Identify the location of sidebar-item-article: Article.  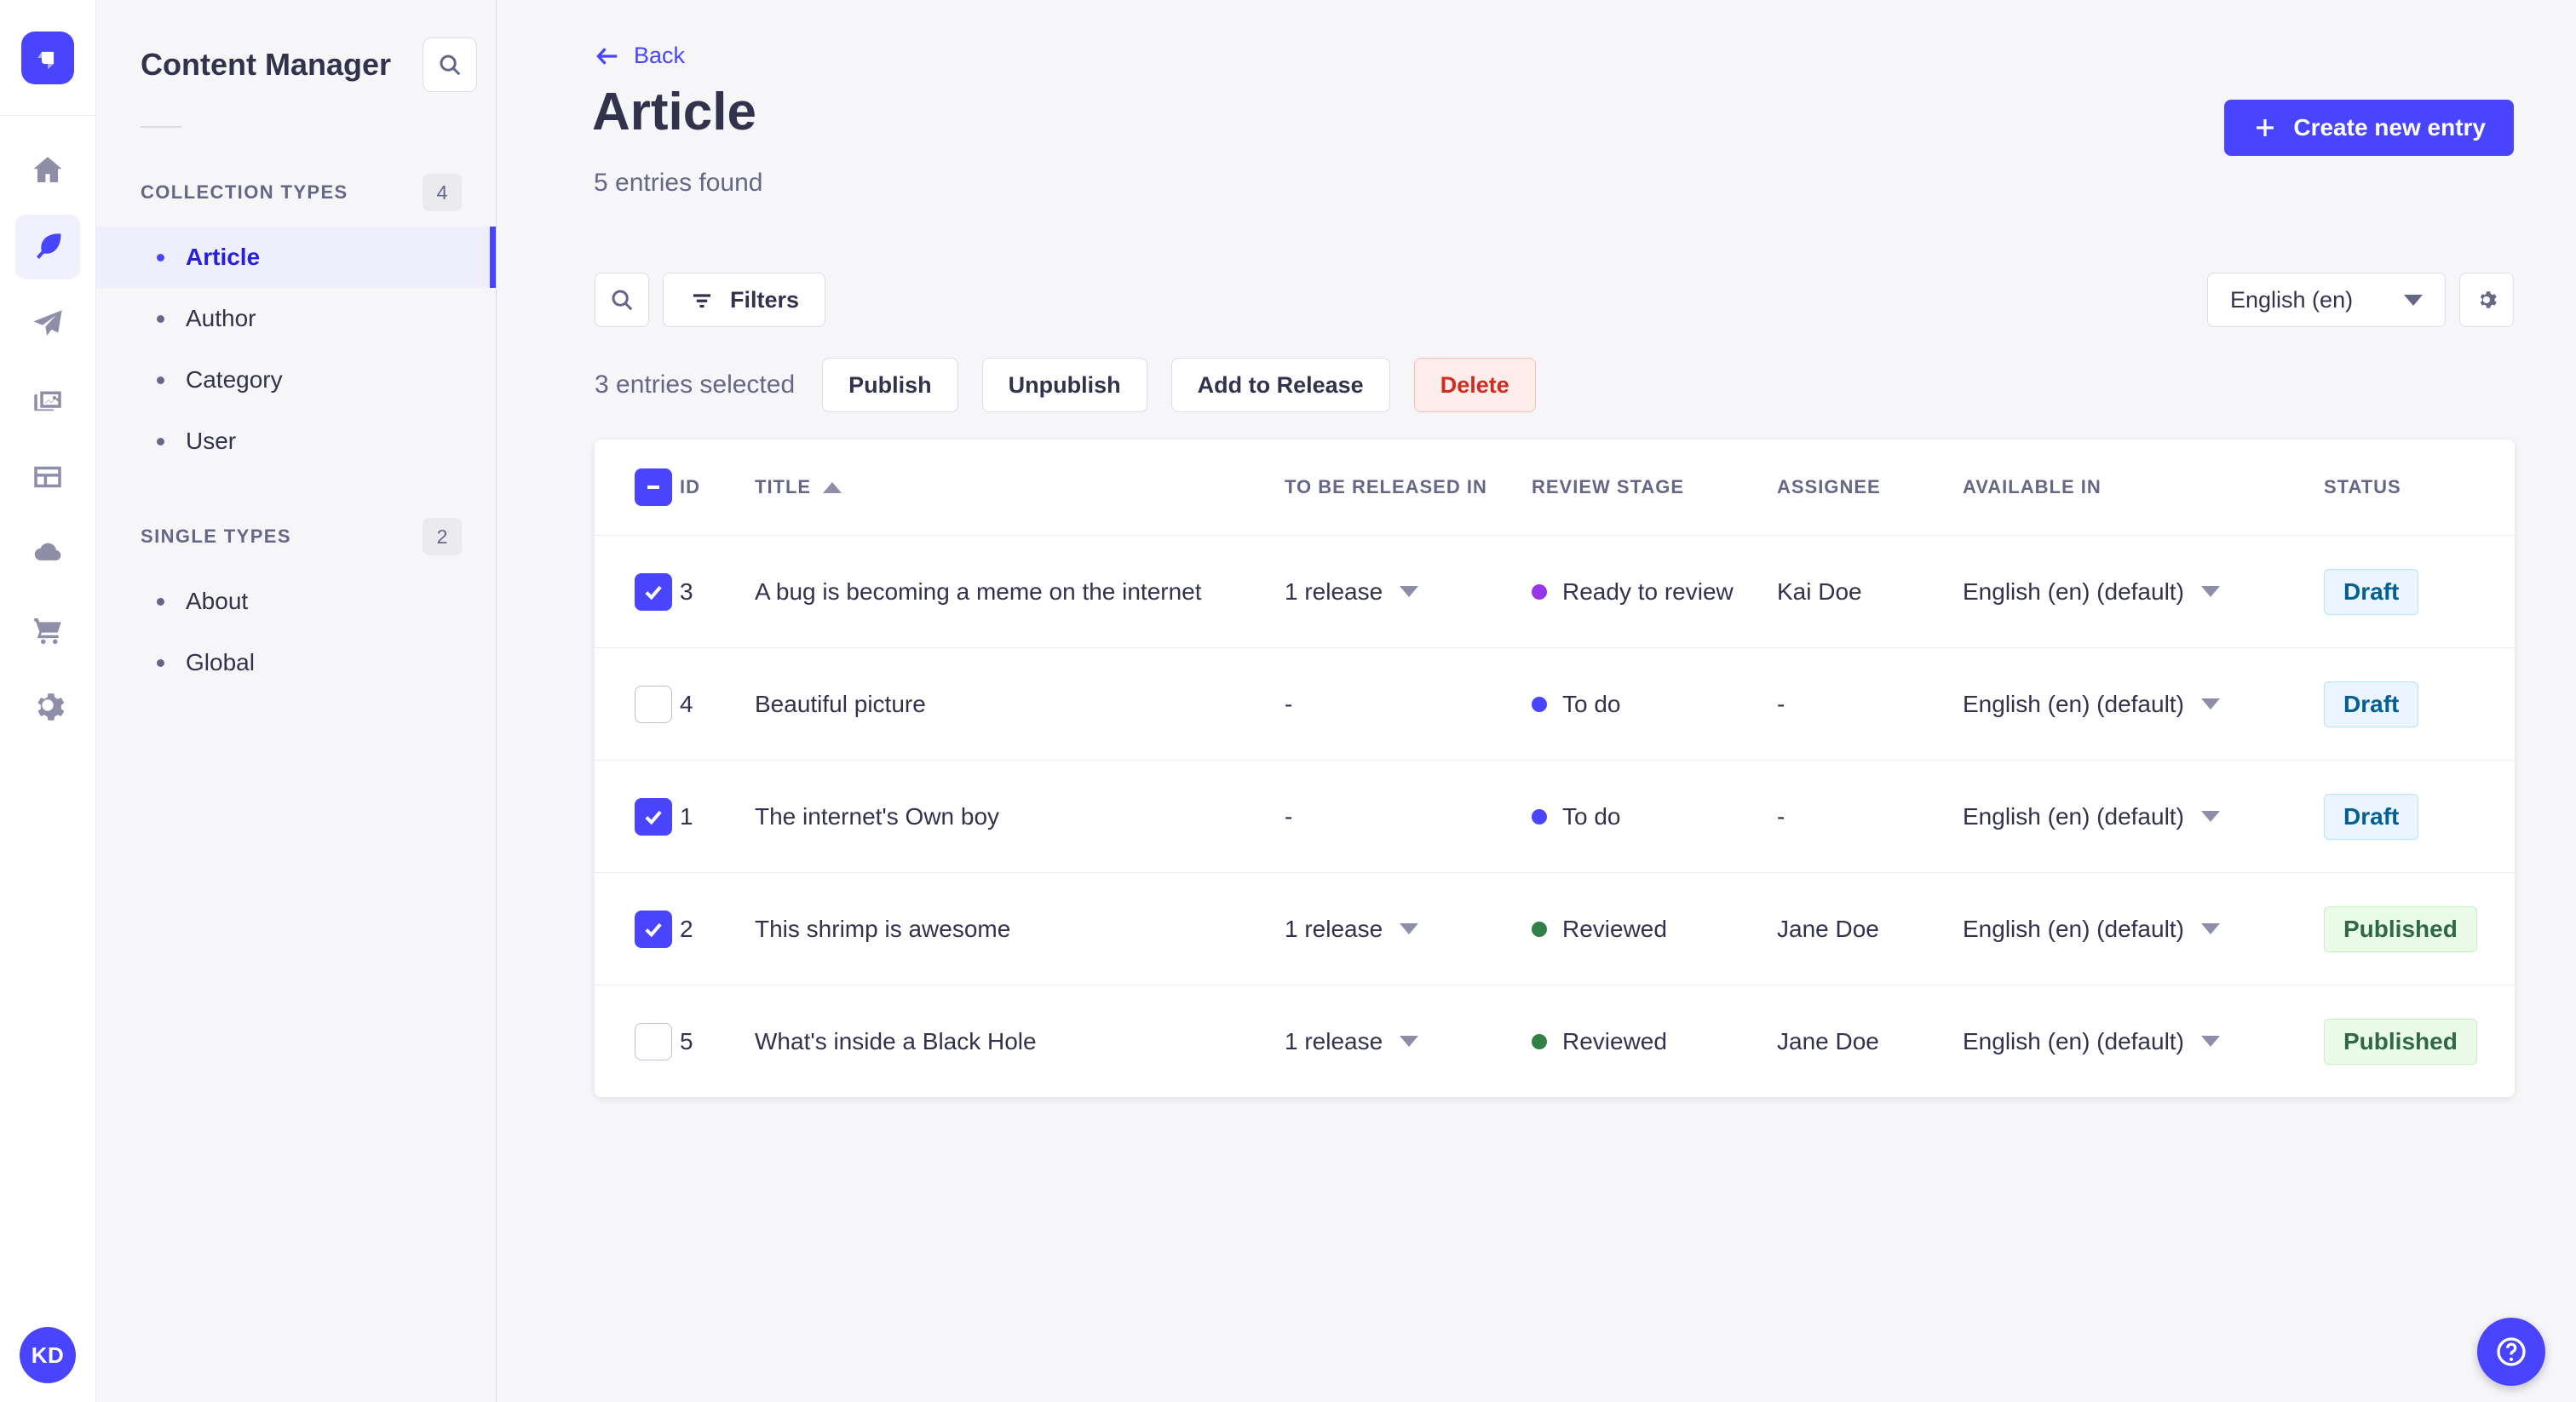
(296, 257).